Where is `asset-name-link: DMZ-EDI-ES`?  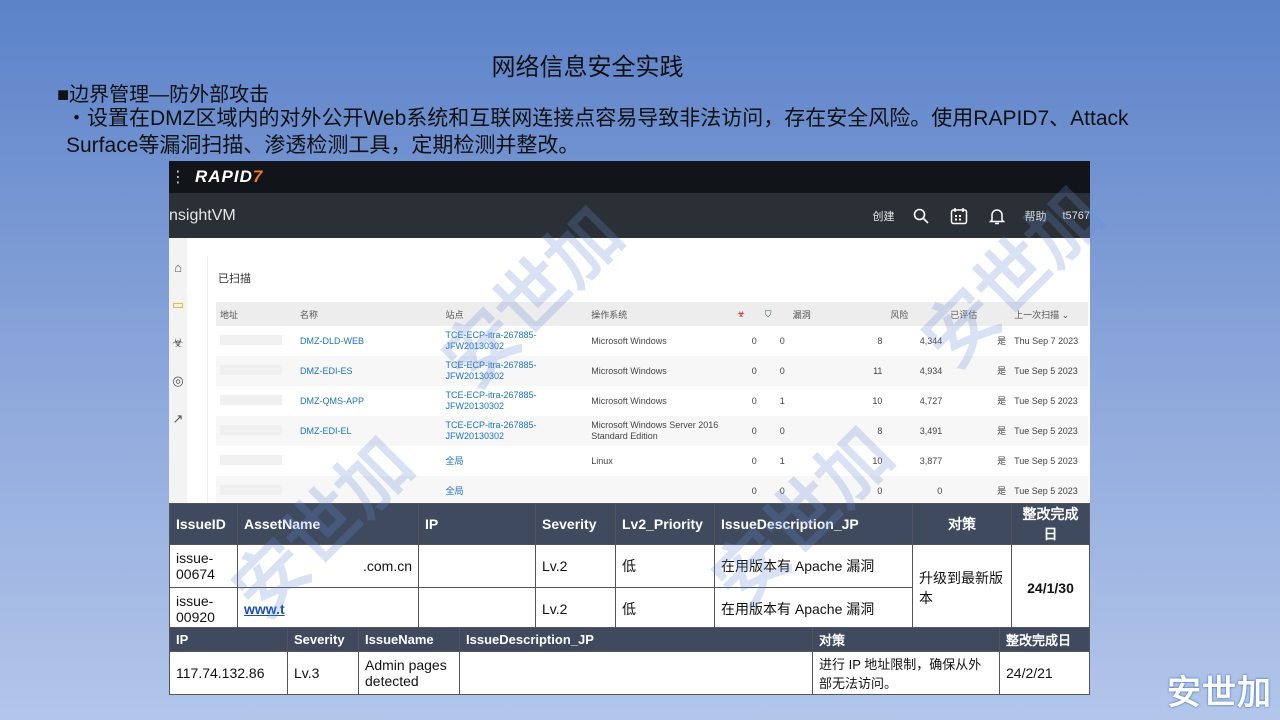 asset-name-link: DMZ-EDI-ES is located at coordinates (368, 371).